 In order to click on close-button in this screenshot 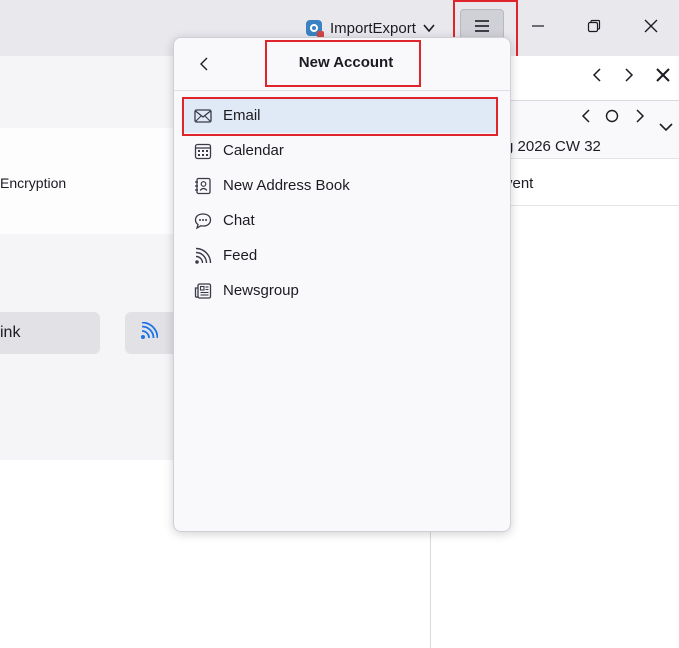, I will do `click(651, 28)`.